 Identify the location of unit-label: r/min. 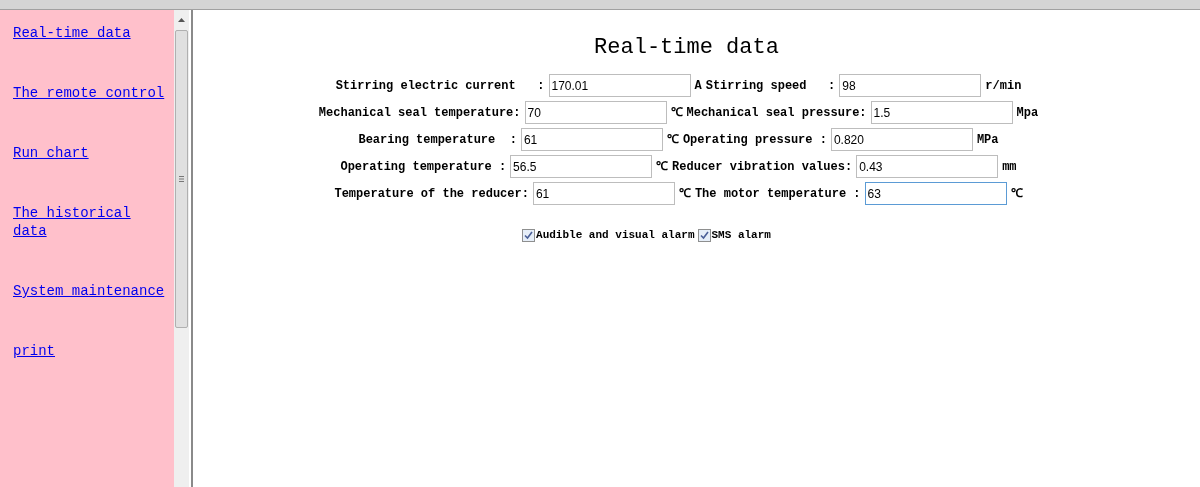
(1003, 86).